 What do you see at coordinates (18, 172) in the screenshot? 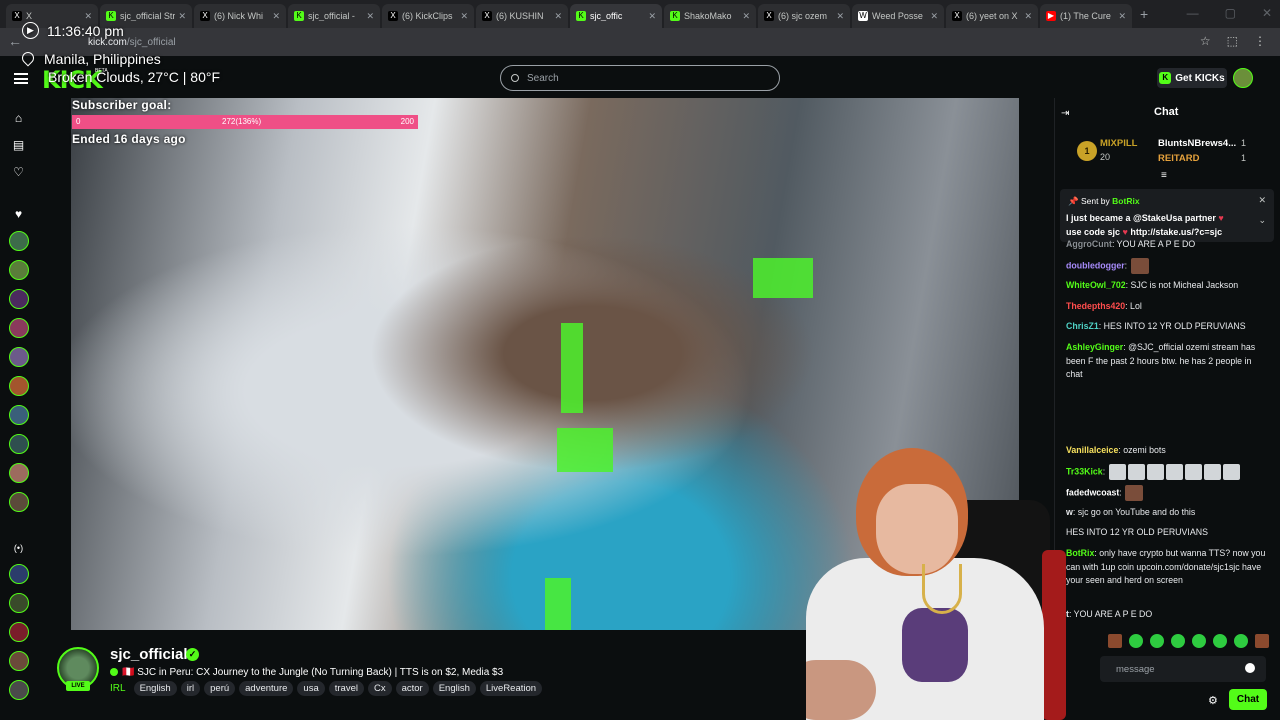
I see `following-icon: ♡` at bounding box center [18, 172].